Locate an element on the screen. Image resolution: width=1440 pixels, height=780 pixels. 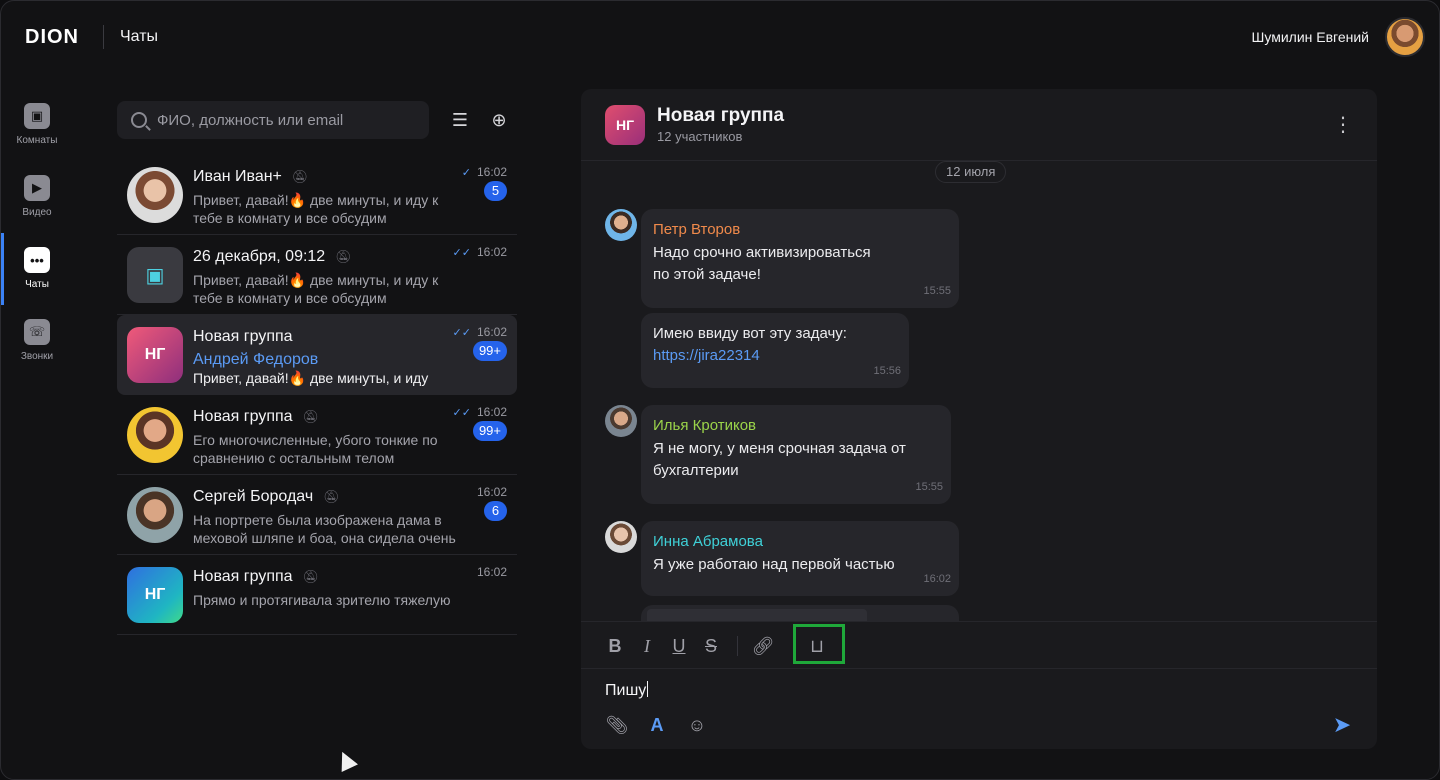
search-box is located at coordinates (273, 120).